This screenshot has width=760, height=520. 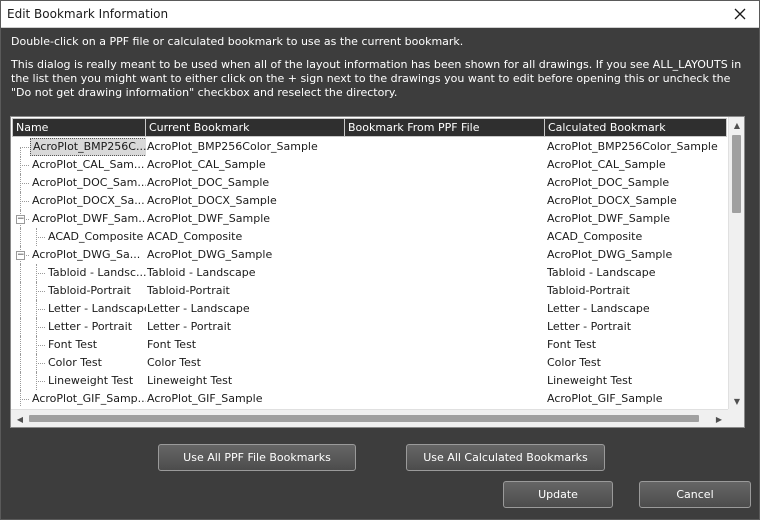 I want to click on column-header-calculated-bookmark: Calculated Bookmark, so click(x=636, y=127).